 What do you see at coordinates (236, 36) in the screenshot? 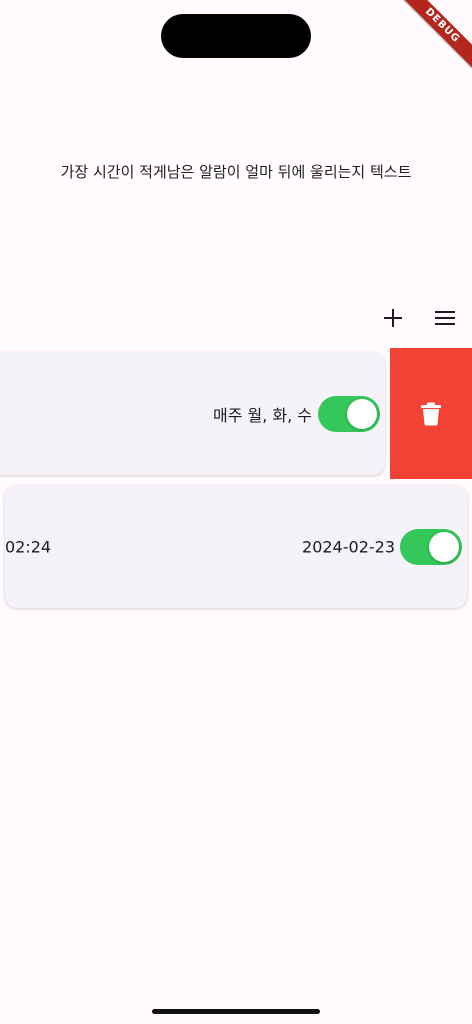
I see `dynamic-island` at bounding box center [236, 36].